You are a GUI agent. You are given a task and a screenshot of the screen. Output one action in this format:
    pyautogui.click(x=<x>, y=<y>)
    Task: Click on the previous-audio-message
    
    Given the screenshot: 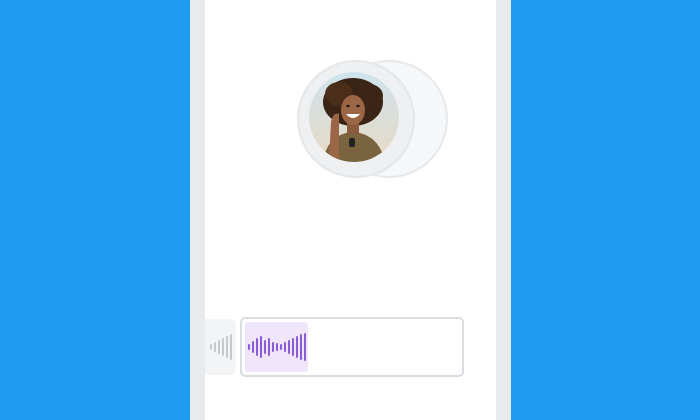 What is the action you would take?
    pyautogui.click(x=220, y=347)
    